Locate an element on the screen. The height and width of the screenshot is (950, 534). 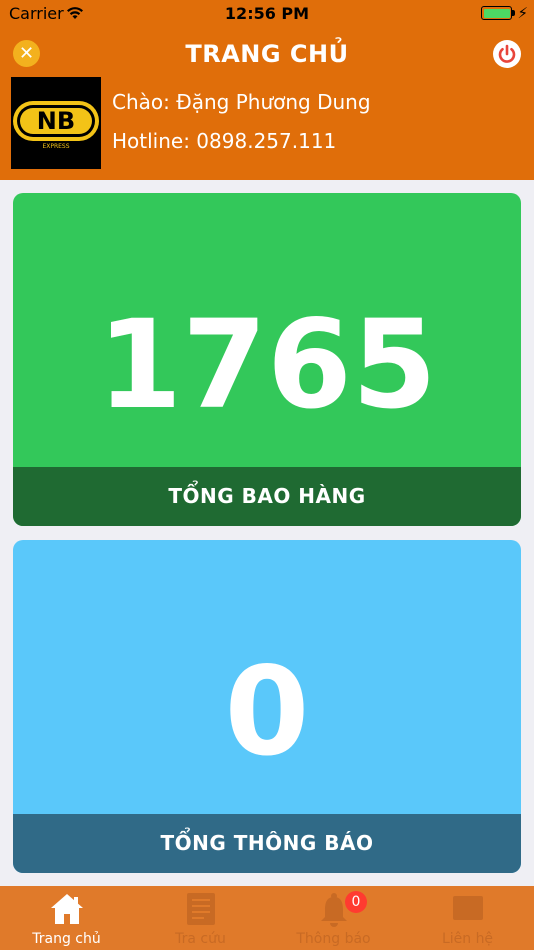
logout-button is located at coordinates (507, 54).